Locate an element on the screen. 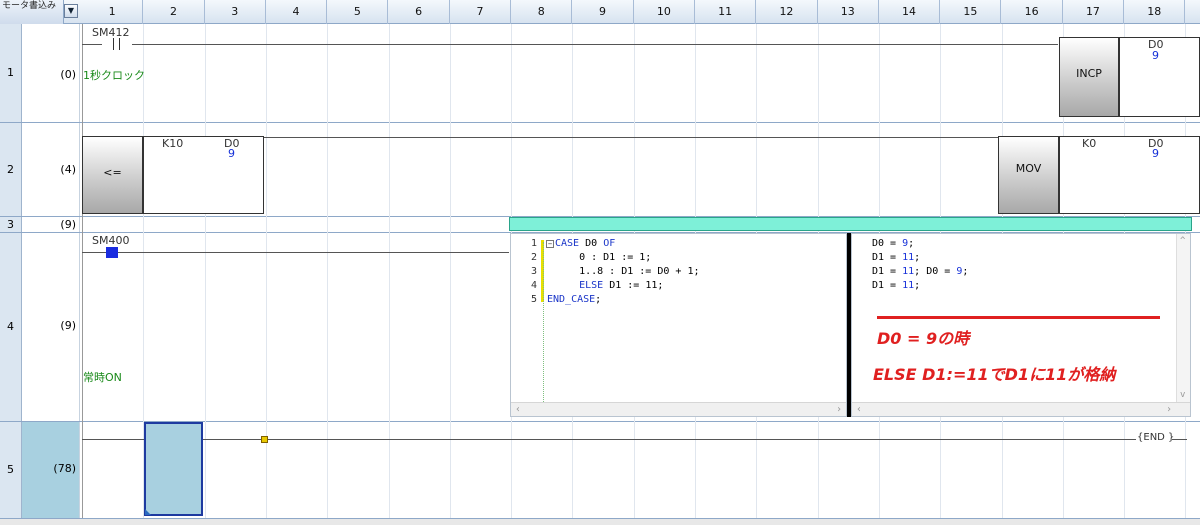  mov-destination-value: 9 is located at coordinates (1155, 153).